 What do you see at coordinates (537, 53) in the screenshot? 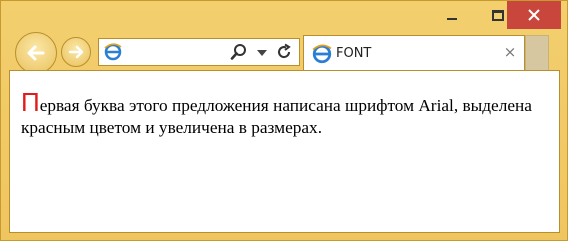
I see `new-tab-button` at bounding box center [537, 53].